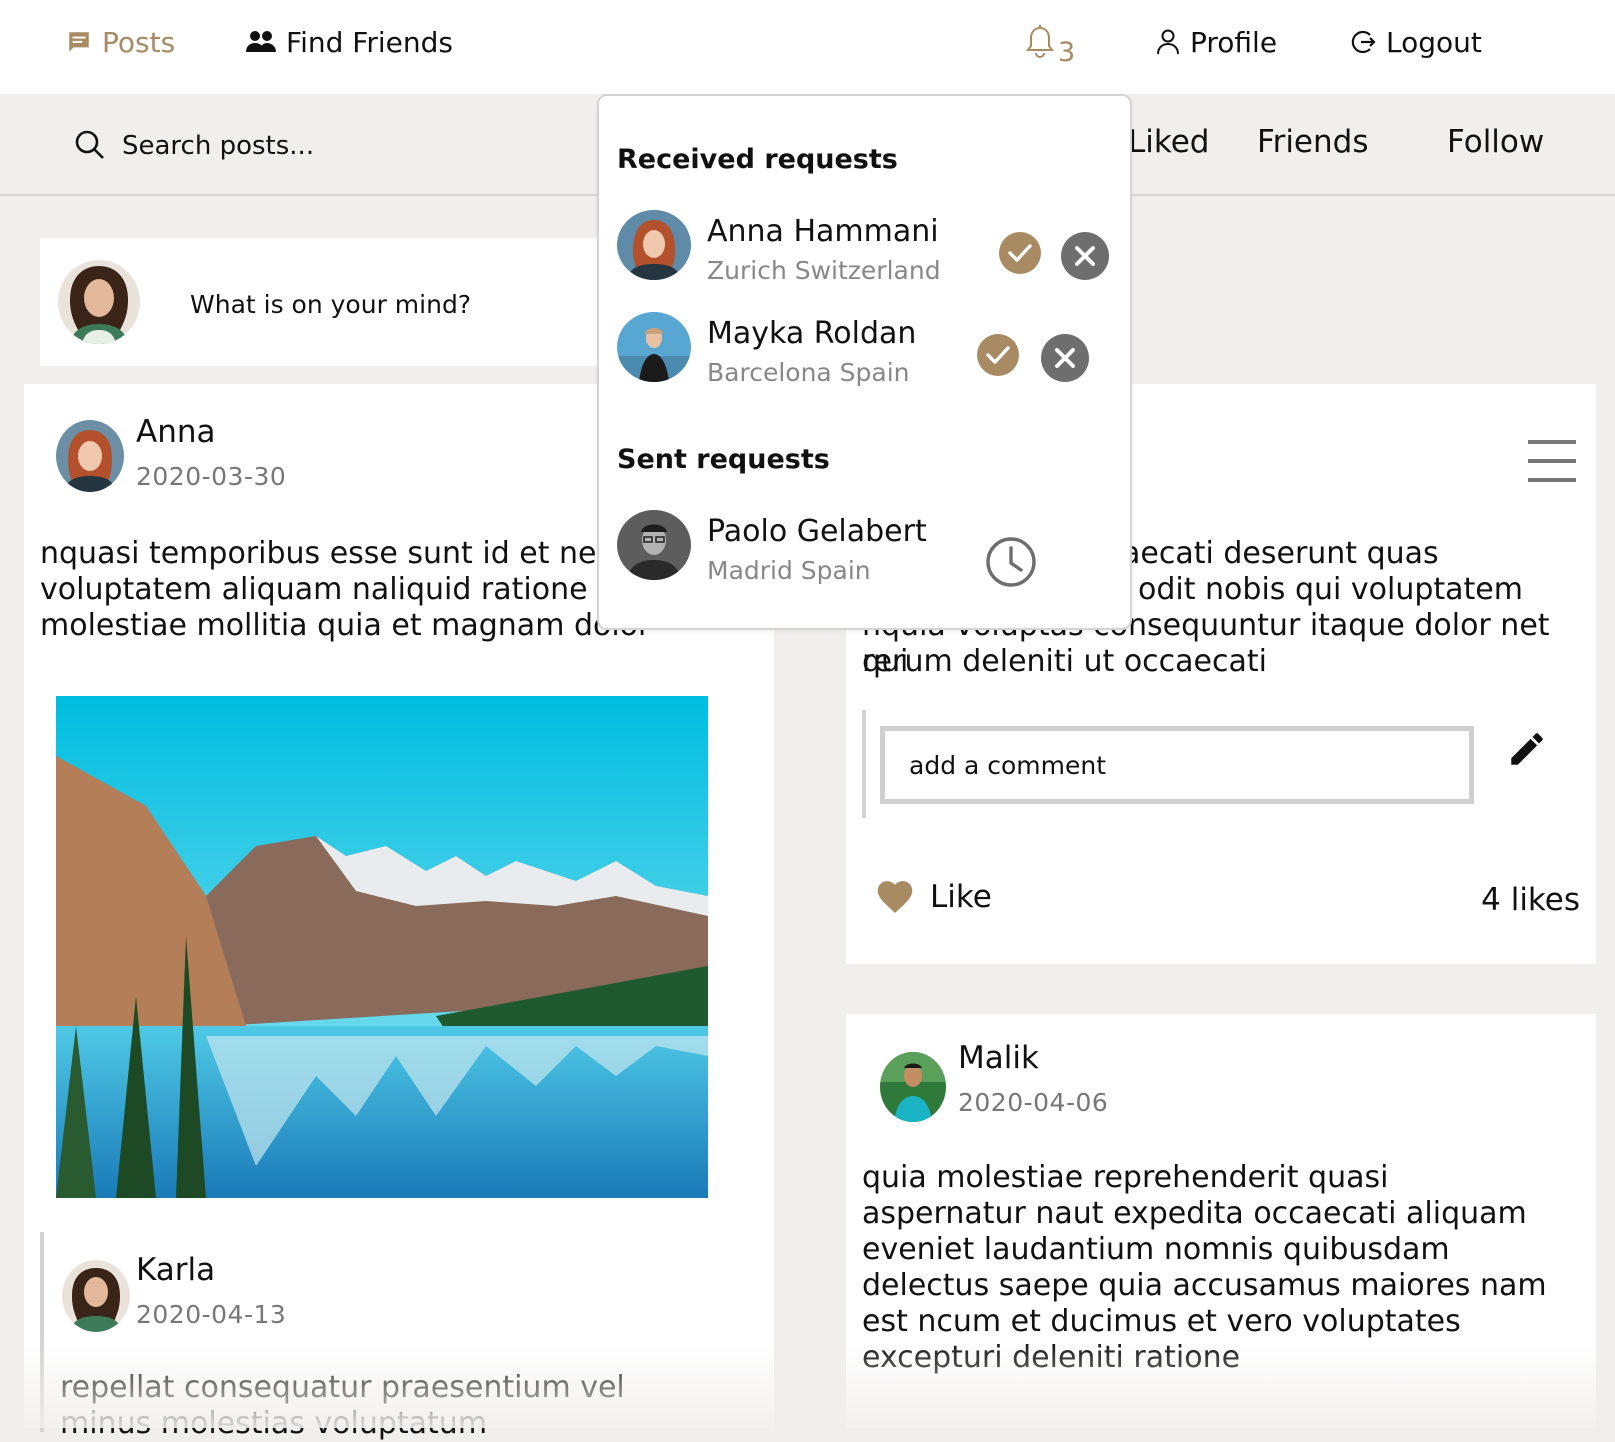  Describe the element at coordinates (1434, 42) in the screenshot. I see `nav-logout-label: Logout` at that location.